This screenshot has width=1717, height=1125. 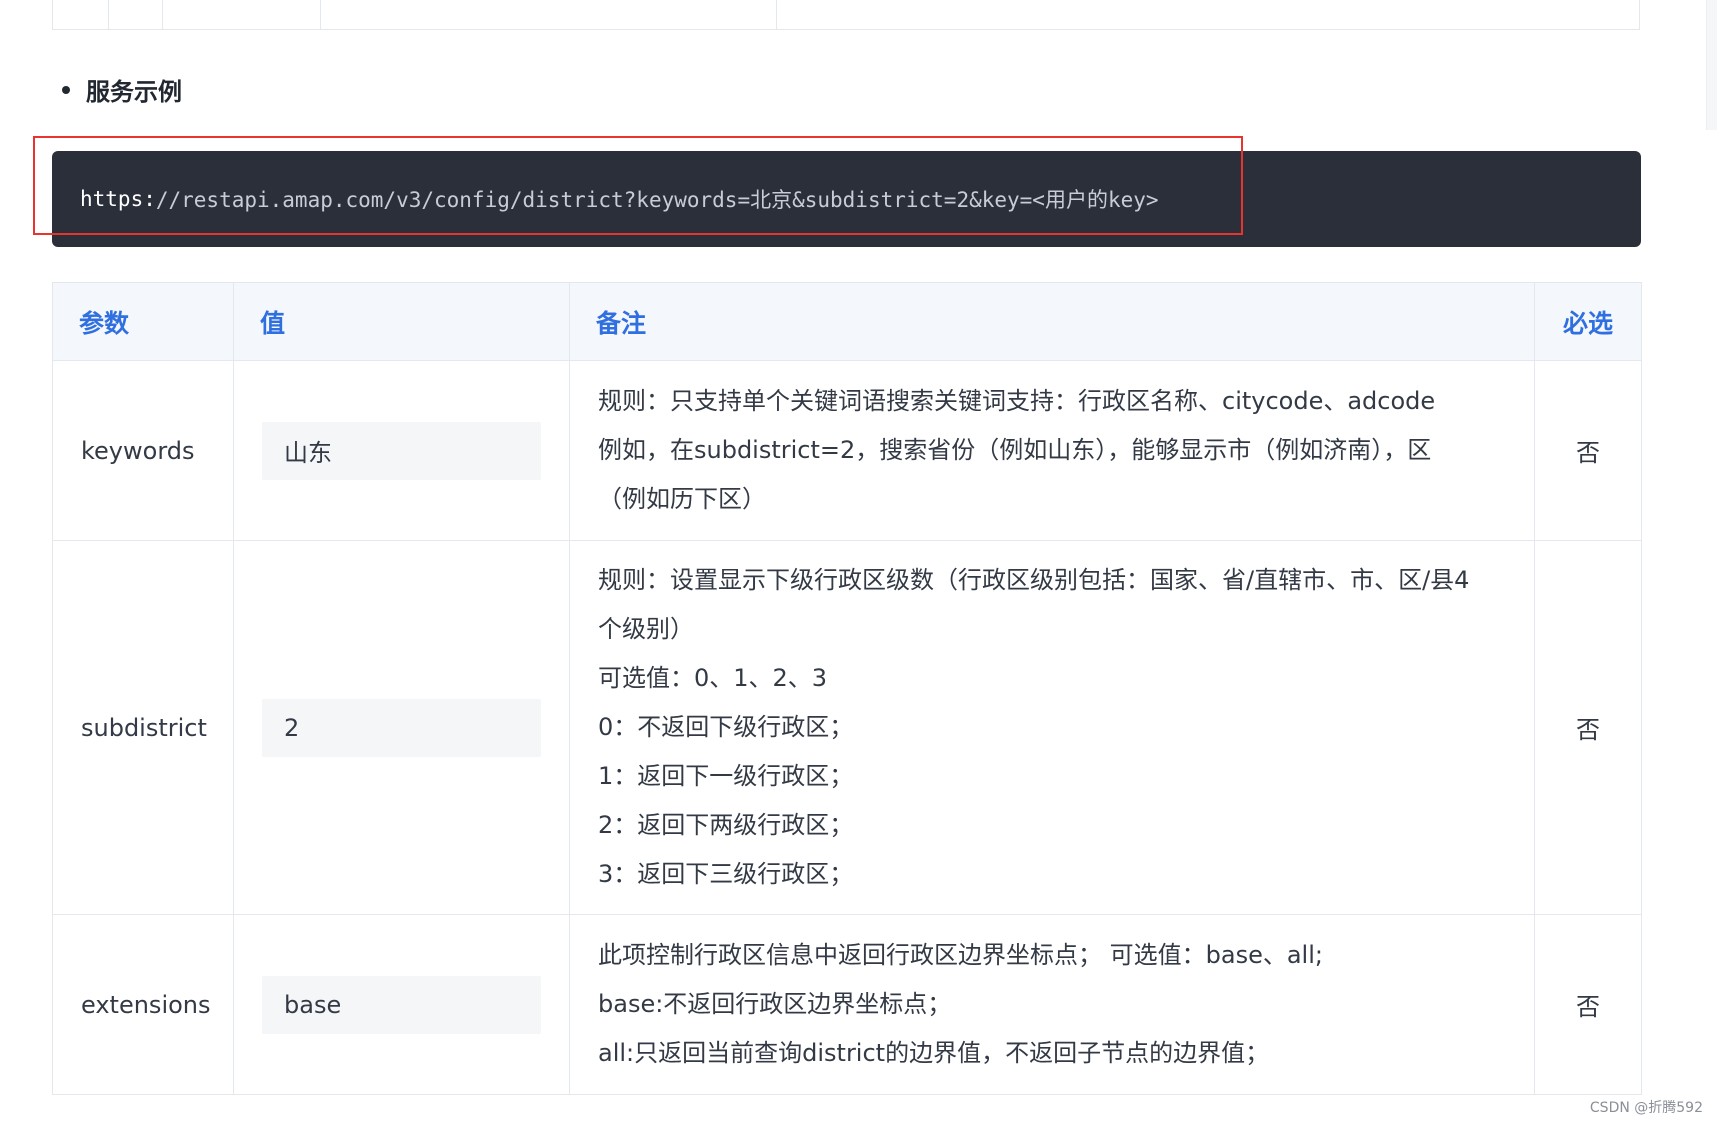 What do you see at coordinates (726, 776) in the screenshot?
I see `note-line: 1：返回下一级行政区；` at bounding box center [726, 776].